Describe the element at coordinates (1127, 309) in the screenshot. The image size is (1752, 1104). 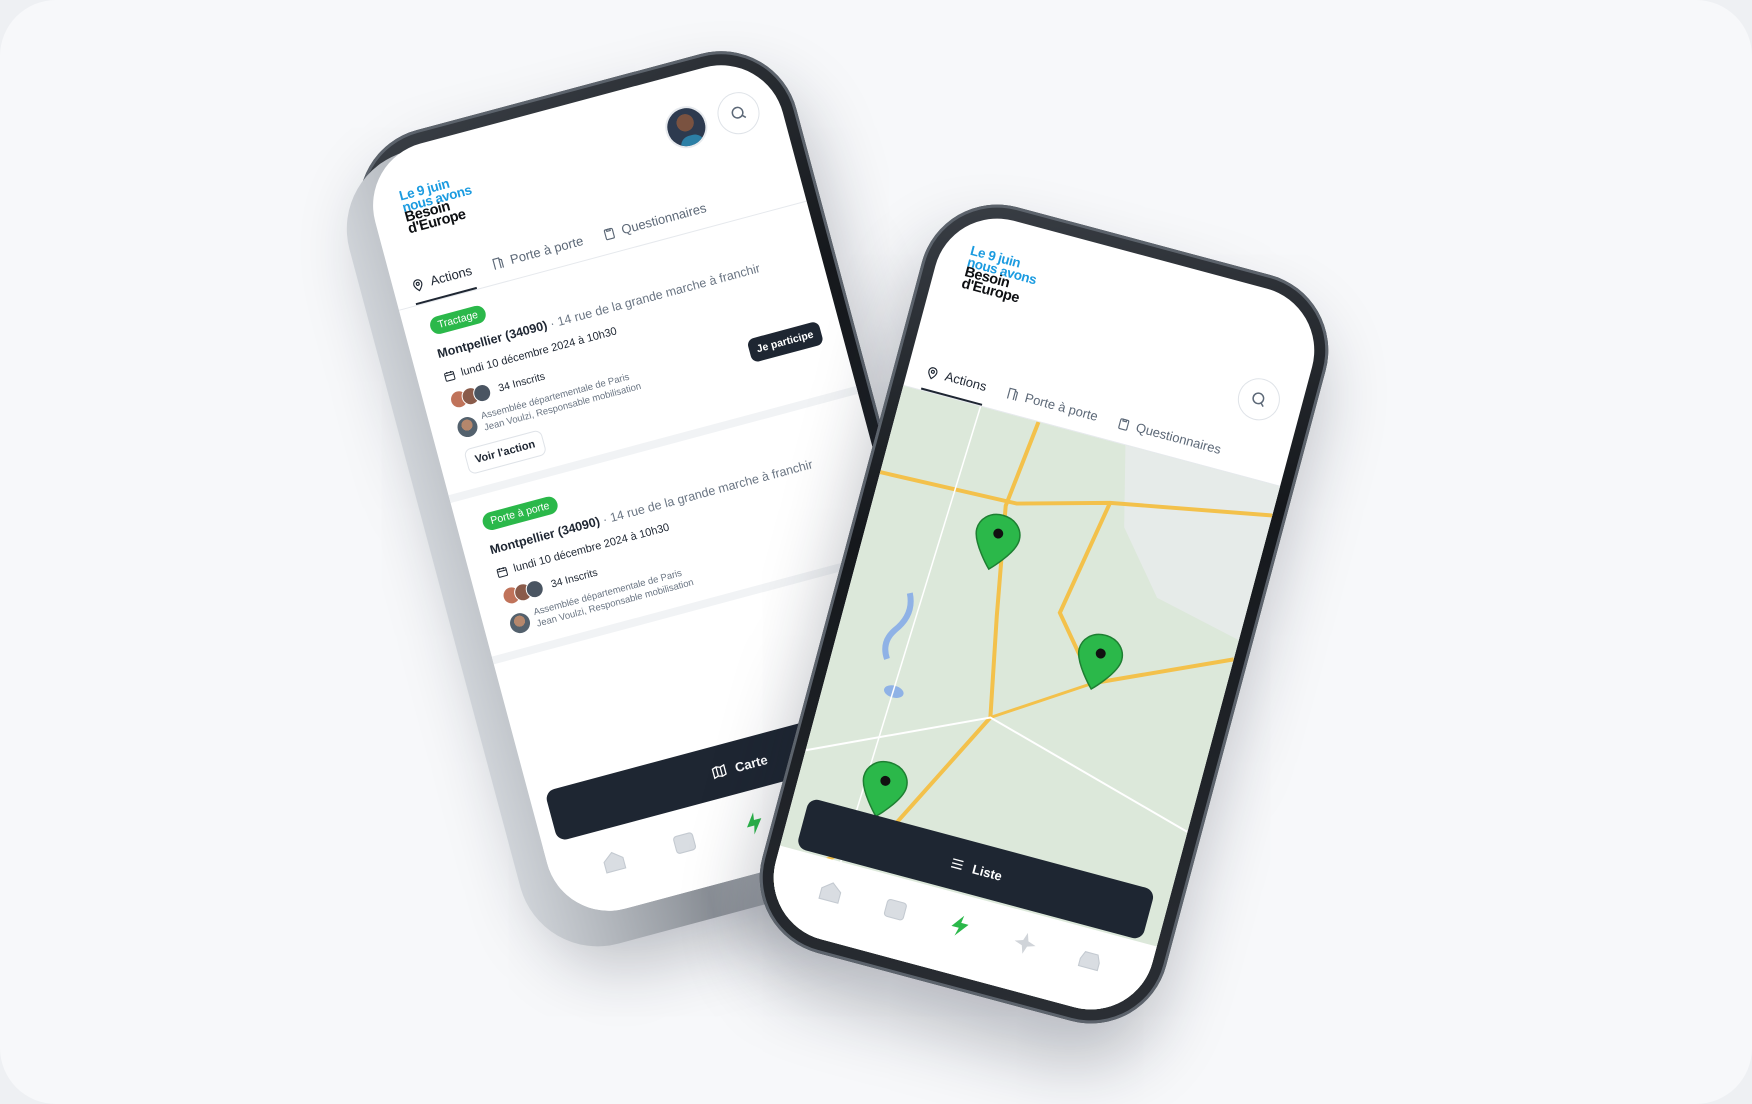
I see `brand-logo: Le 9 juin nous avons Besoin d'Europe` at that location.